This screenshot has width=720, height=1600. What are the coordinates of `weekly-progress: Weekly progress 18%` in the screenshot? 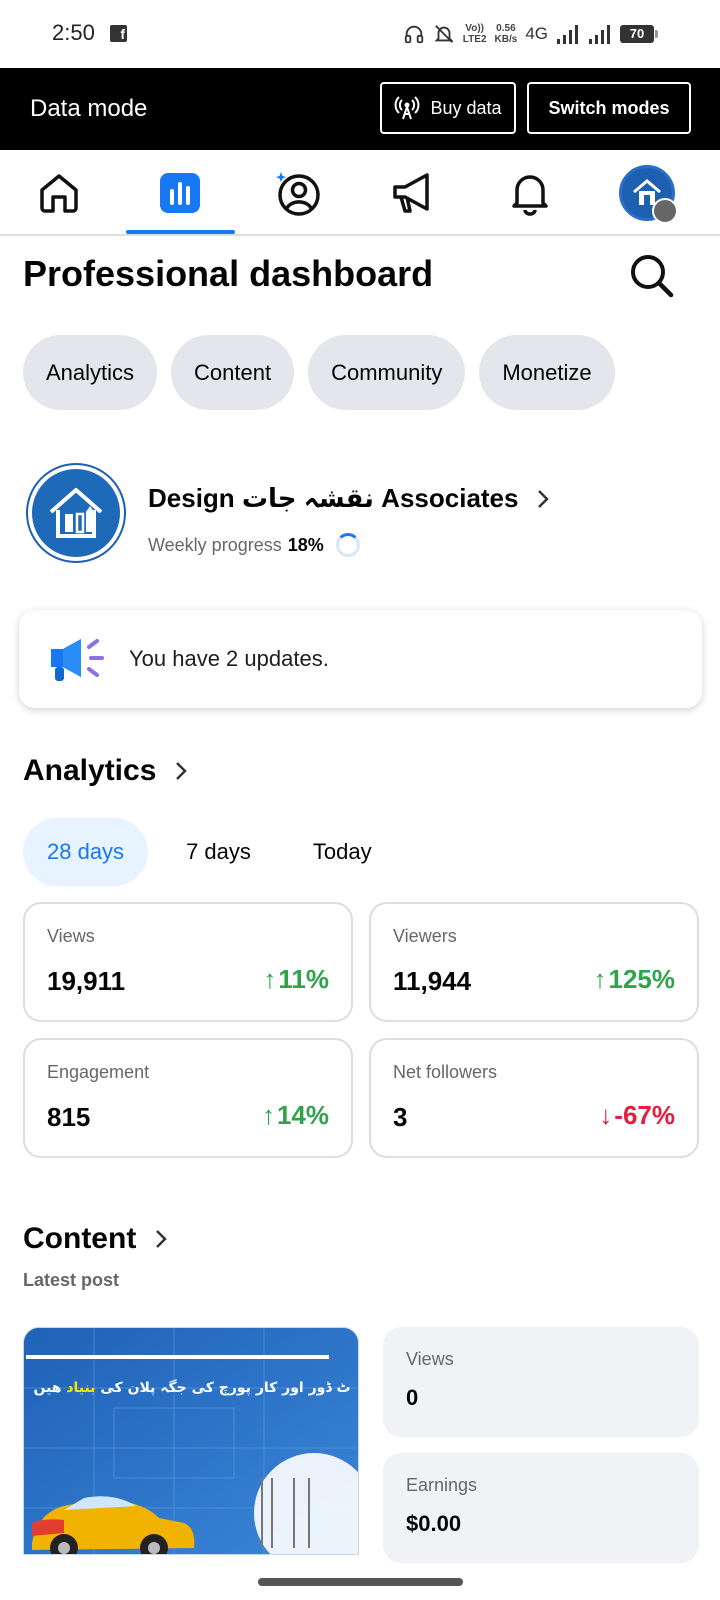 It's located at (254, 545).